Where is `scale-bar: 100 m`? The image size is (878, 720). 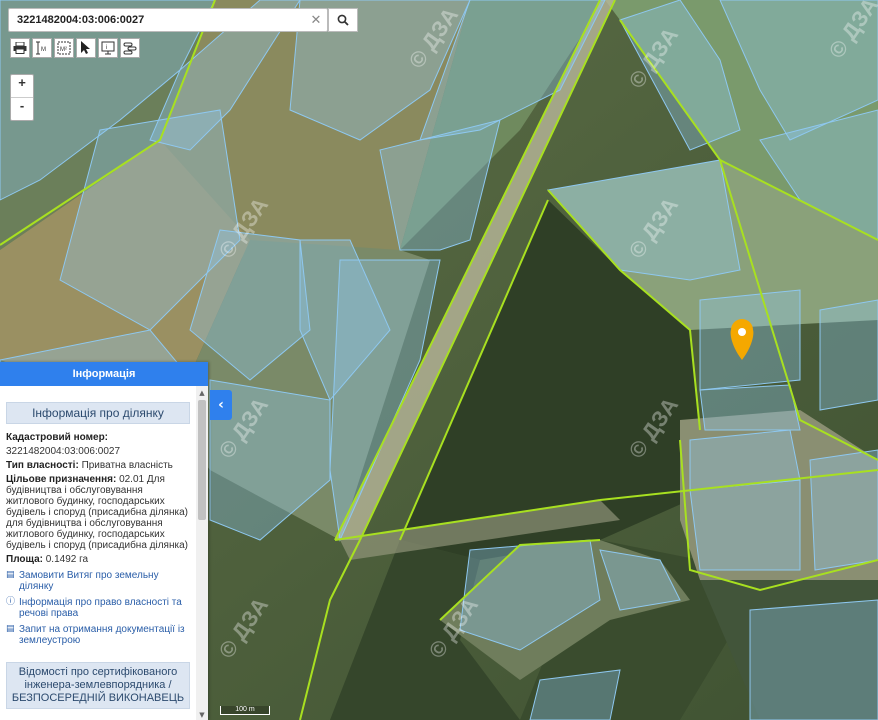 scale-bar: 100 m is located at coordinates (245, 710).